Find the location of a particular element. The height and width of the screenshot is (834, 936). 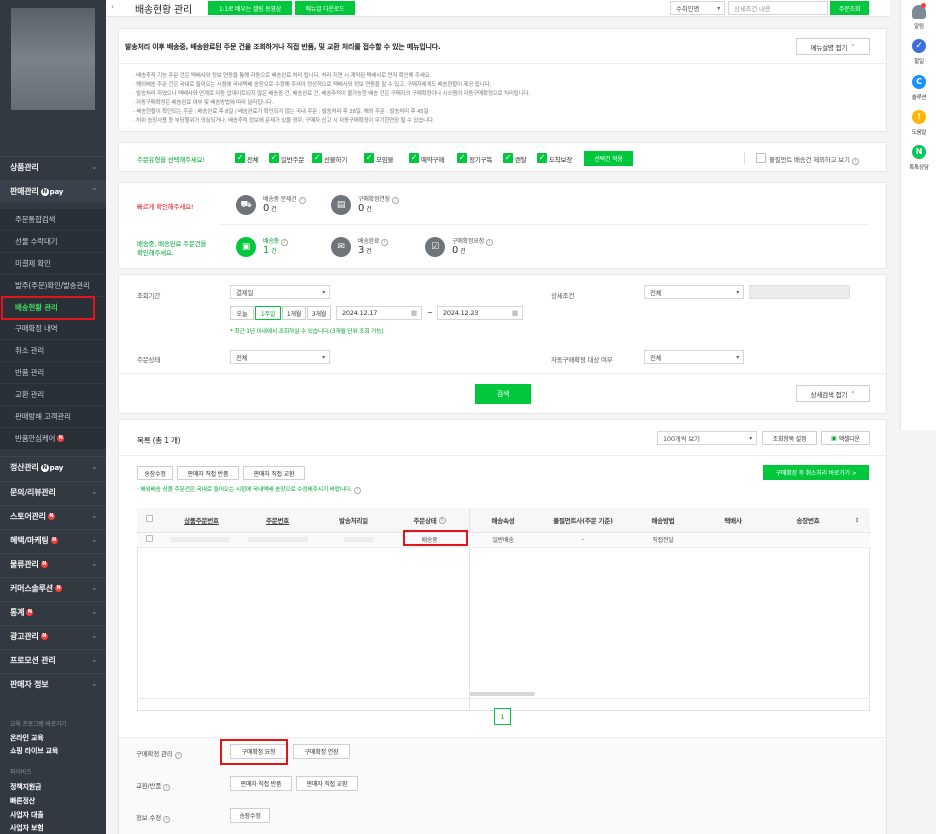

period-type-select: 결제일 ▾ is located at coordinates (280, 292).